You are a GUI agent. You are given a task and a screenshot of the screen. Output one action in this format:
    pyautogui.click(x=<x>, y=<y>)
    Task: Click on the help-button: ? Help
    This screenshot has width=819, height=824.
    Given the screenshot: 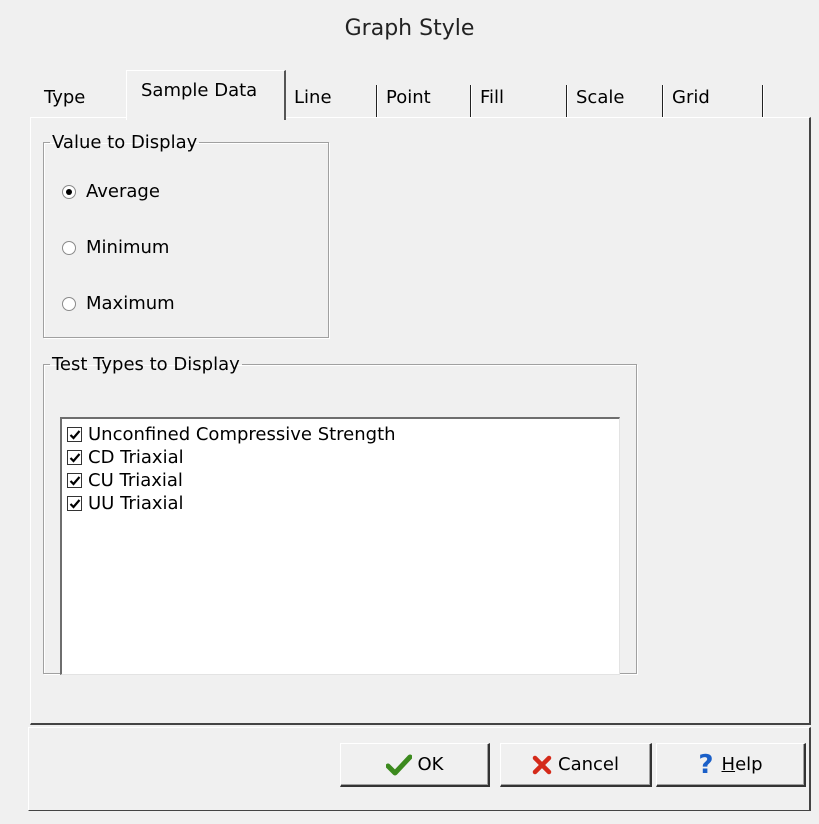 What is the action you would take?
    pyautogui.click(x=731, y=765)
    